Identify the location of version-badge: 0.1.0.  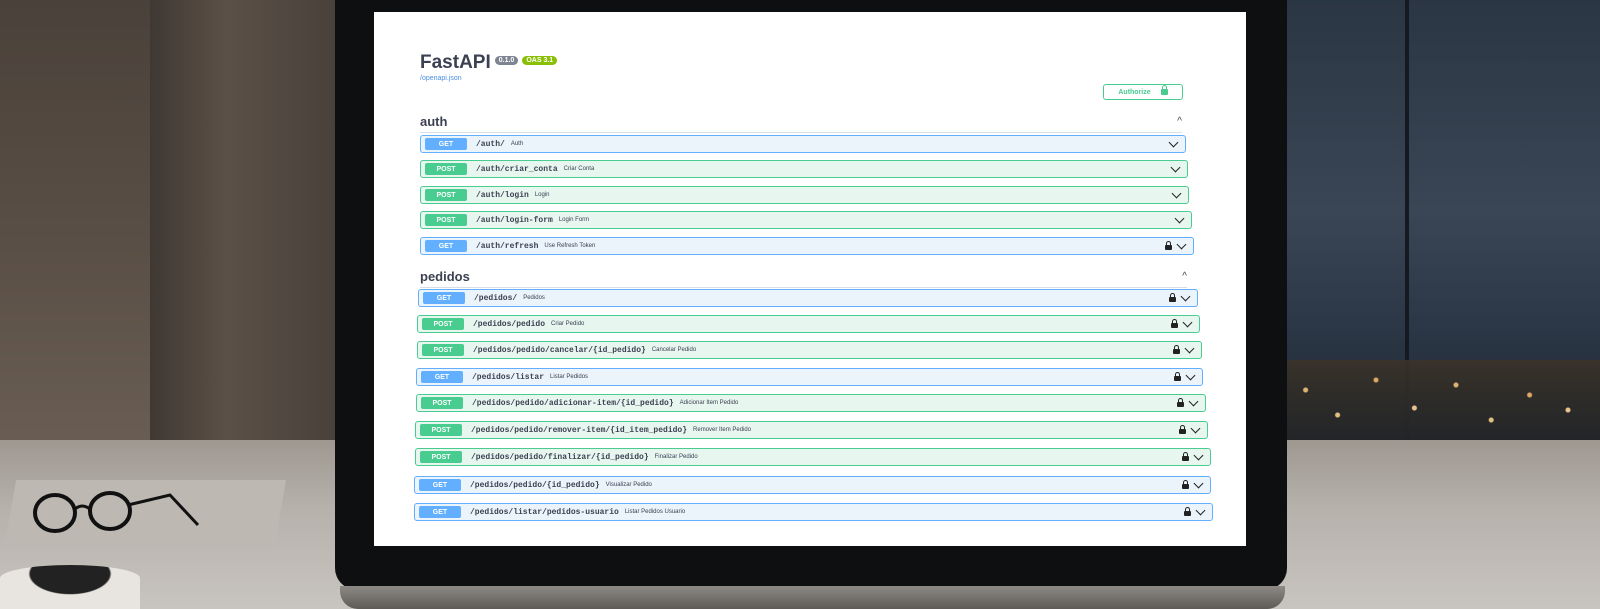
(506, 60).